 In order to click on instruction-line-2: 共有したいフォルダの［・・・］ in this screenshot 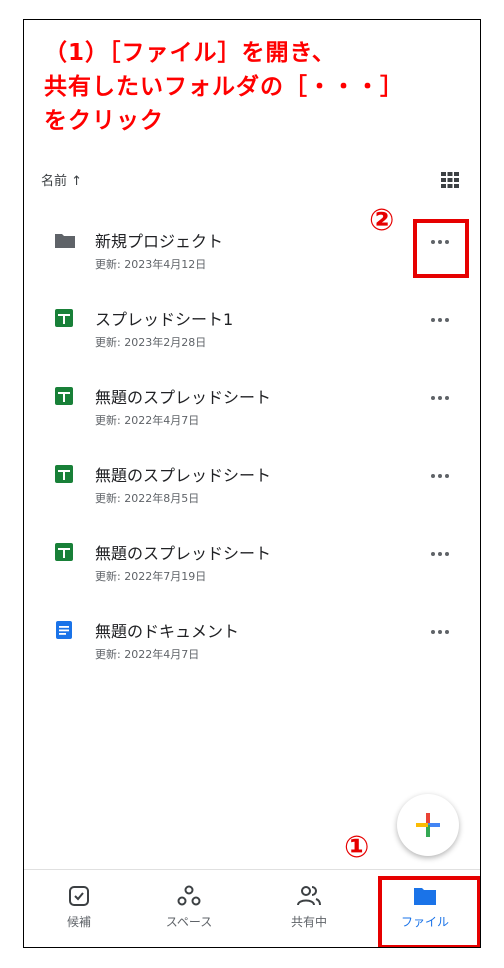, I will do `click(224, 87)`.